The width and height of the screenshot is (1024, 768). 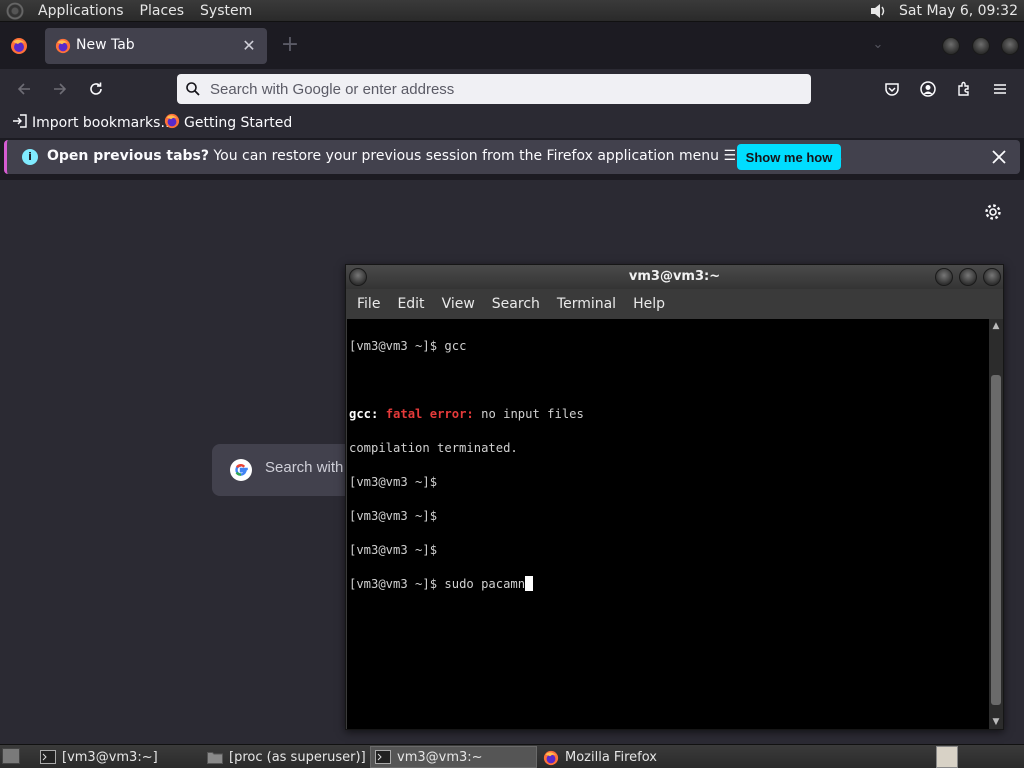 What do you see at coordinates (669, 346) in the screenshot?
I see `terminal-line: [vm3@vm3 ~]$ gcc` at bounding box center [669, 346].